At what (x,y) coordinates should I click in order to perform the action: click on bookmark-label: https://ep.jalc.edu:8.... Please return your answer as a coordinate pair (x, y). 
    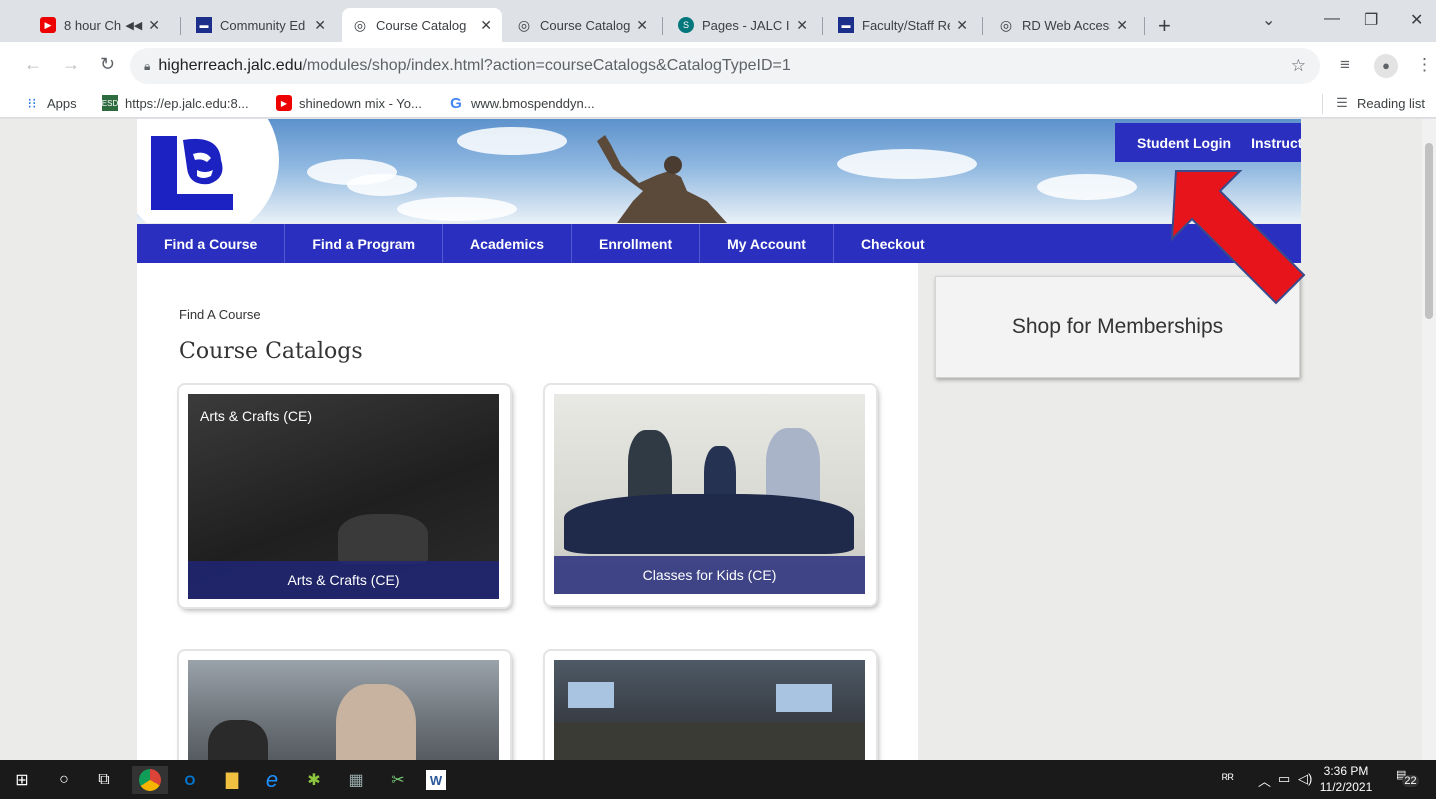
    Looking at the image, I should click on (187, 103).